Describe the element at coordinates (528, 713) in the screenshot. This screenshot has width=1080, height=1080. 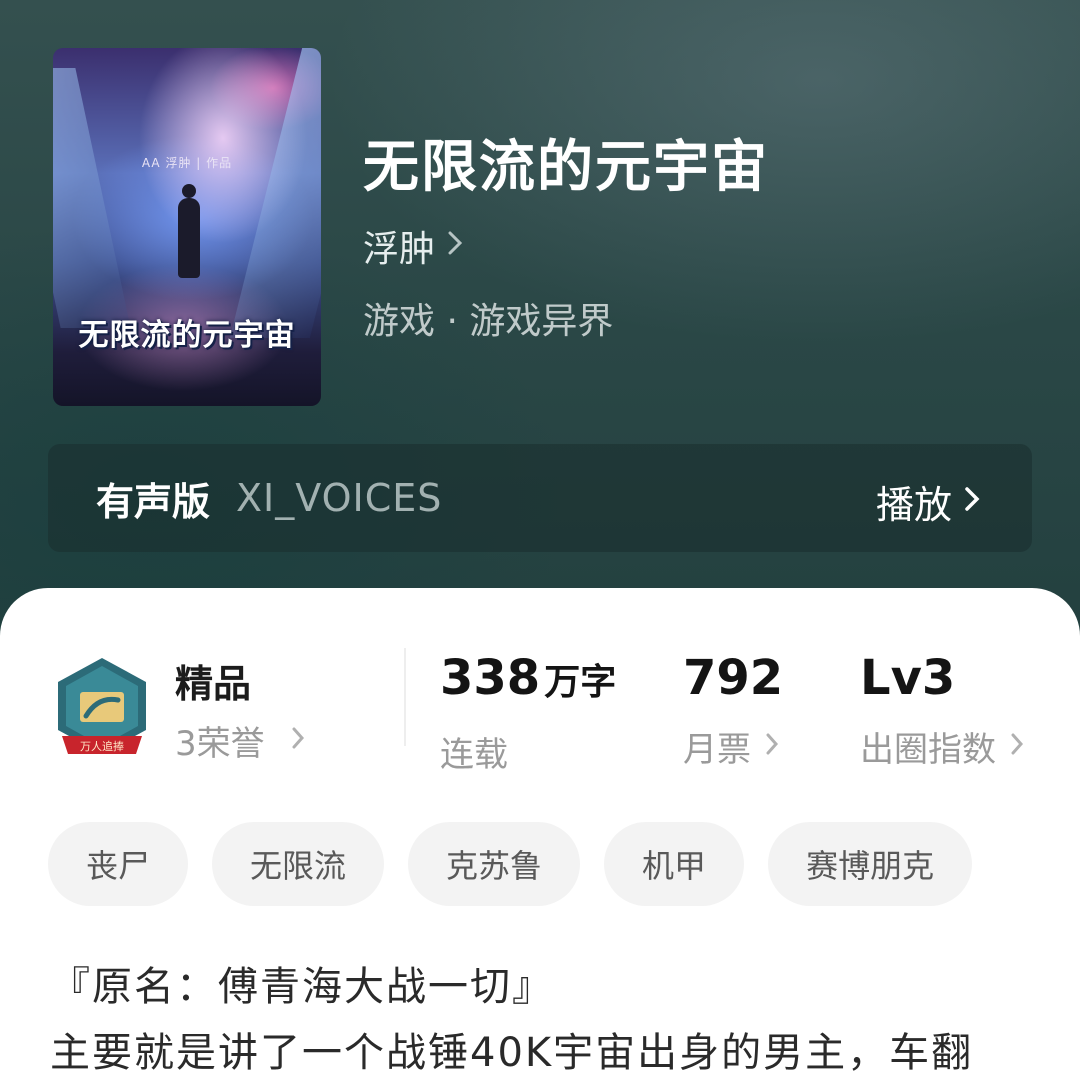
I see `word-count-stat: 338 万字 连载` at that location.